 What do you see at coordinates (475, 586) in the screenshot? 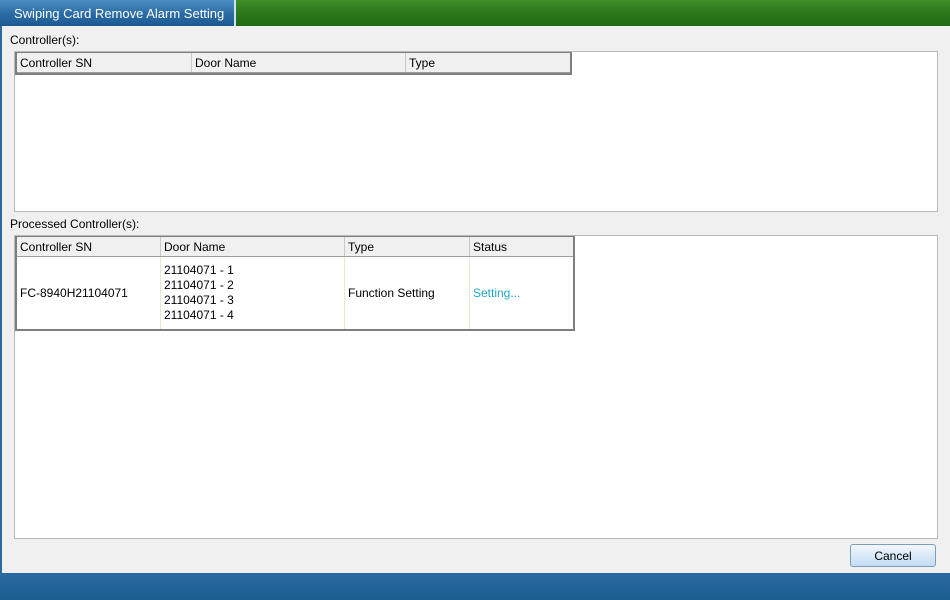
I see `bottom-bar` at bounding box center [475, 586].